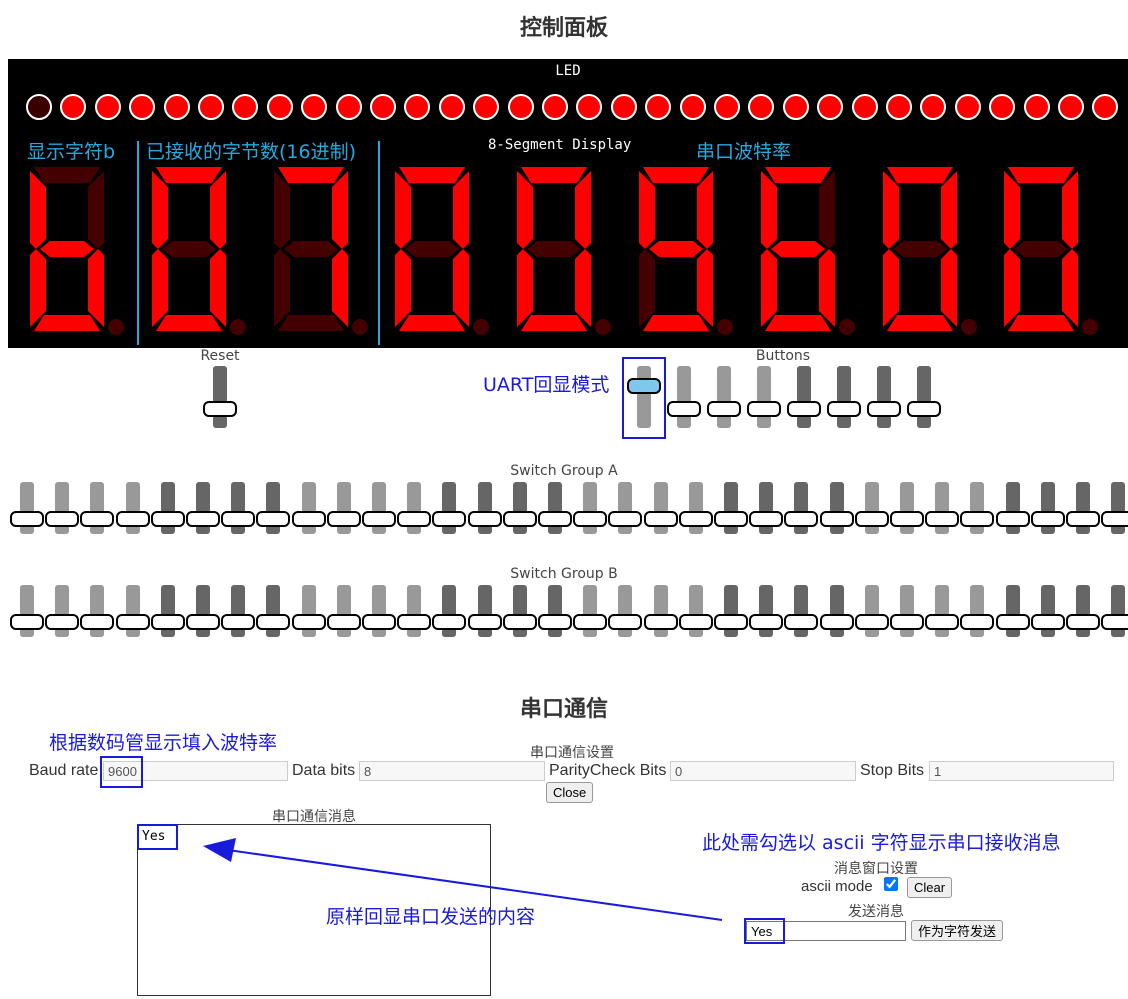 Image resolution: width=1128 pixels, height=999 pixels. I want to click on arrow-annotation, so click(463, 879).